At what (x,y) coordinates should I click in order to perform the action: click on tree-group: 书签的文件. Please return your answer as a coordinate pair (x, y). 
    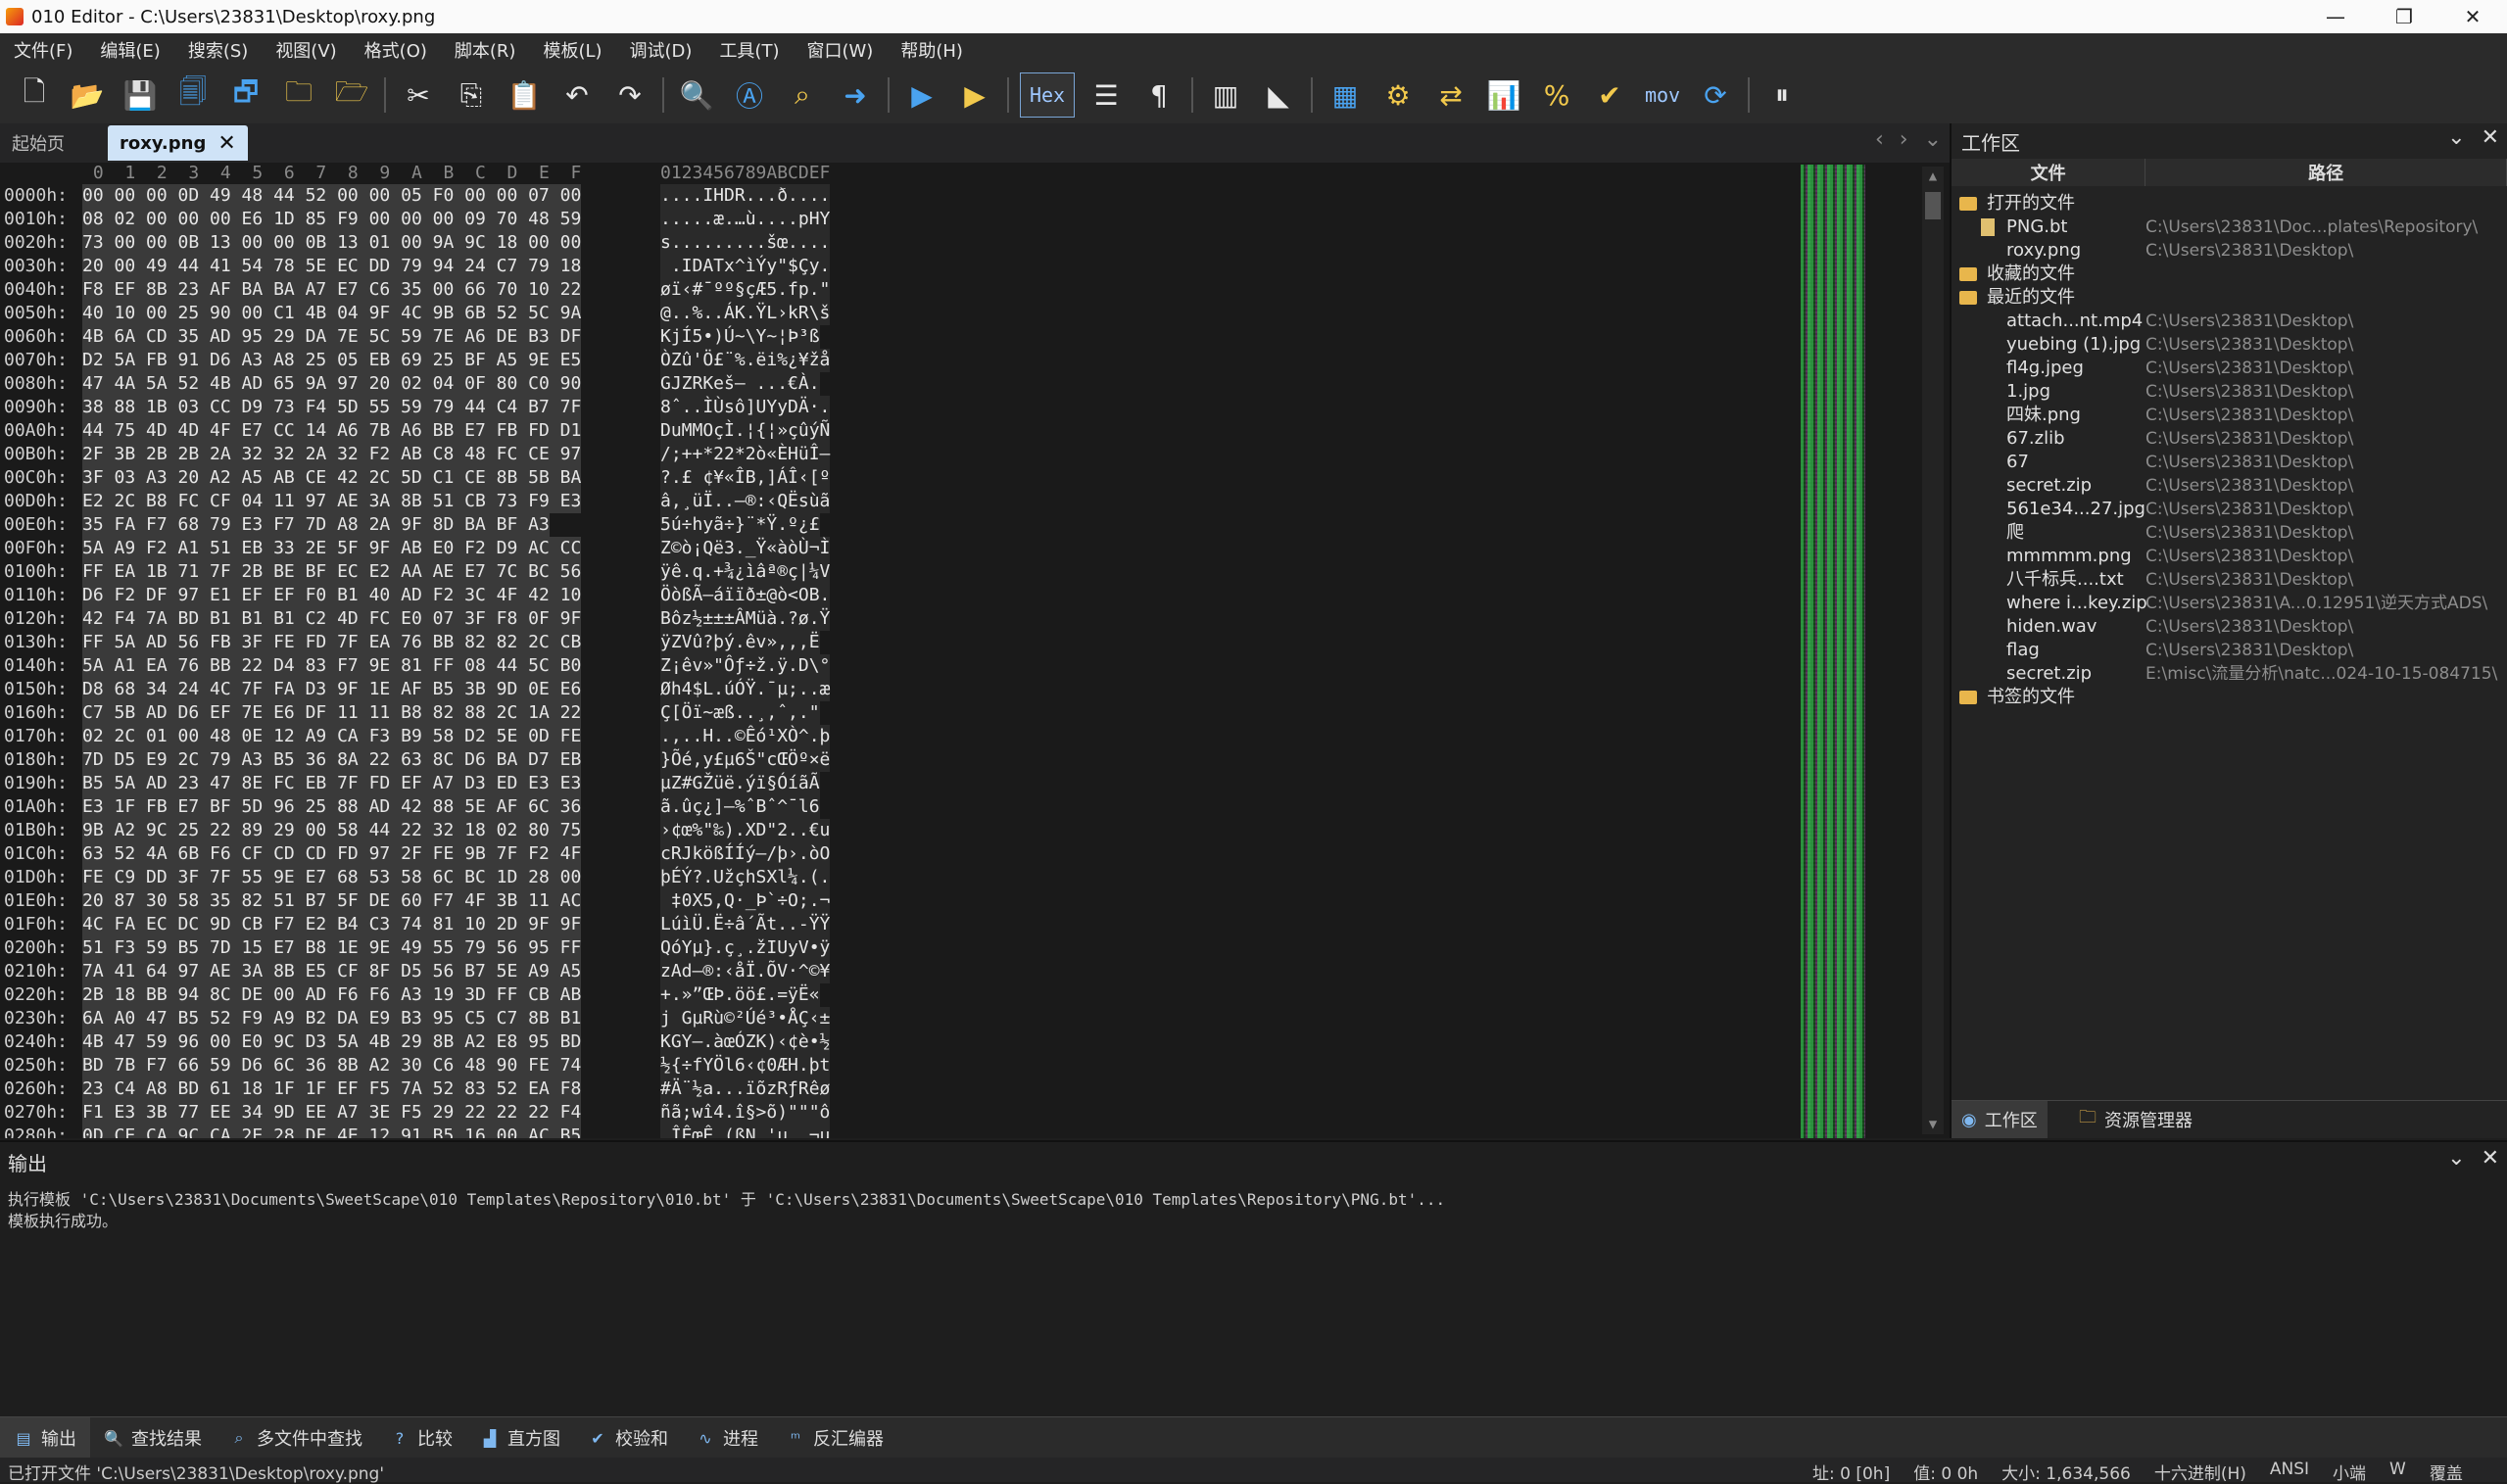
    Looking at the image, I should click on (2229, 697).